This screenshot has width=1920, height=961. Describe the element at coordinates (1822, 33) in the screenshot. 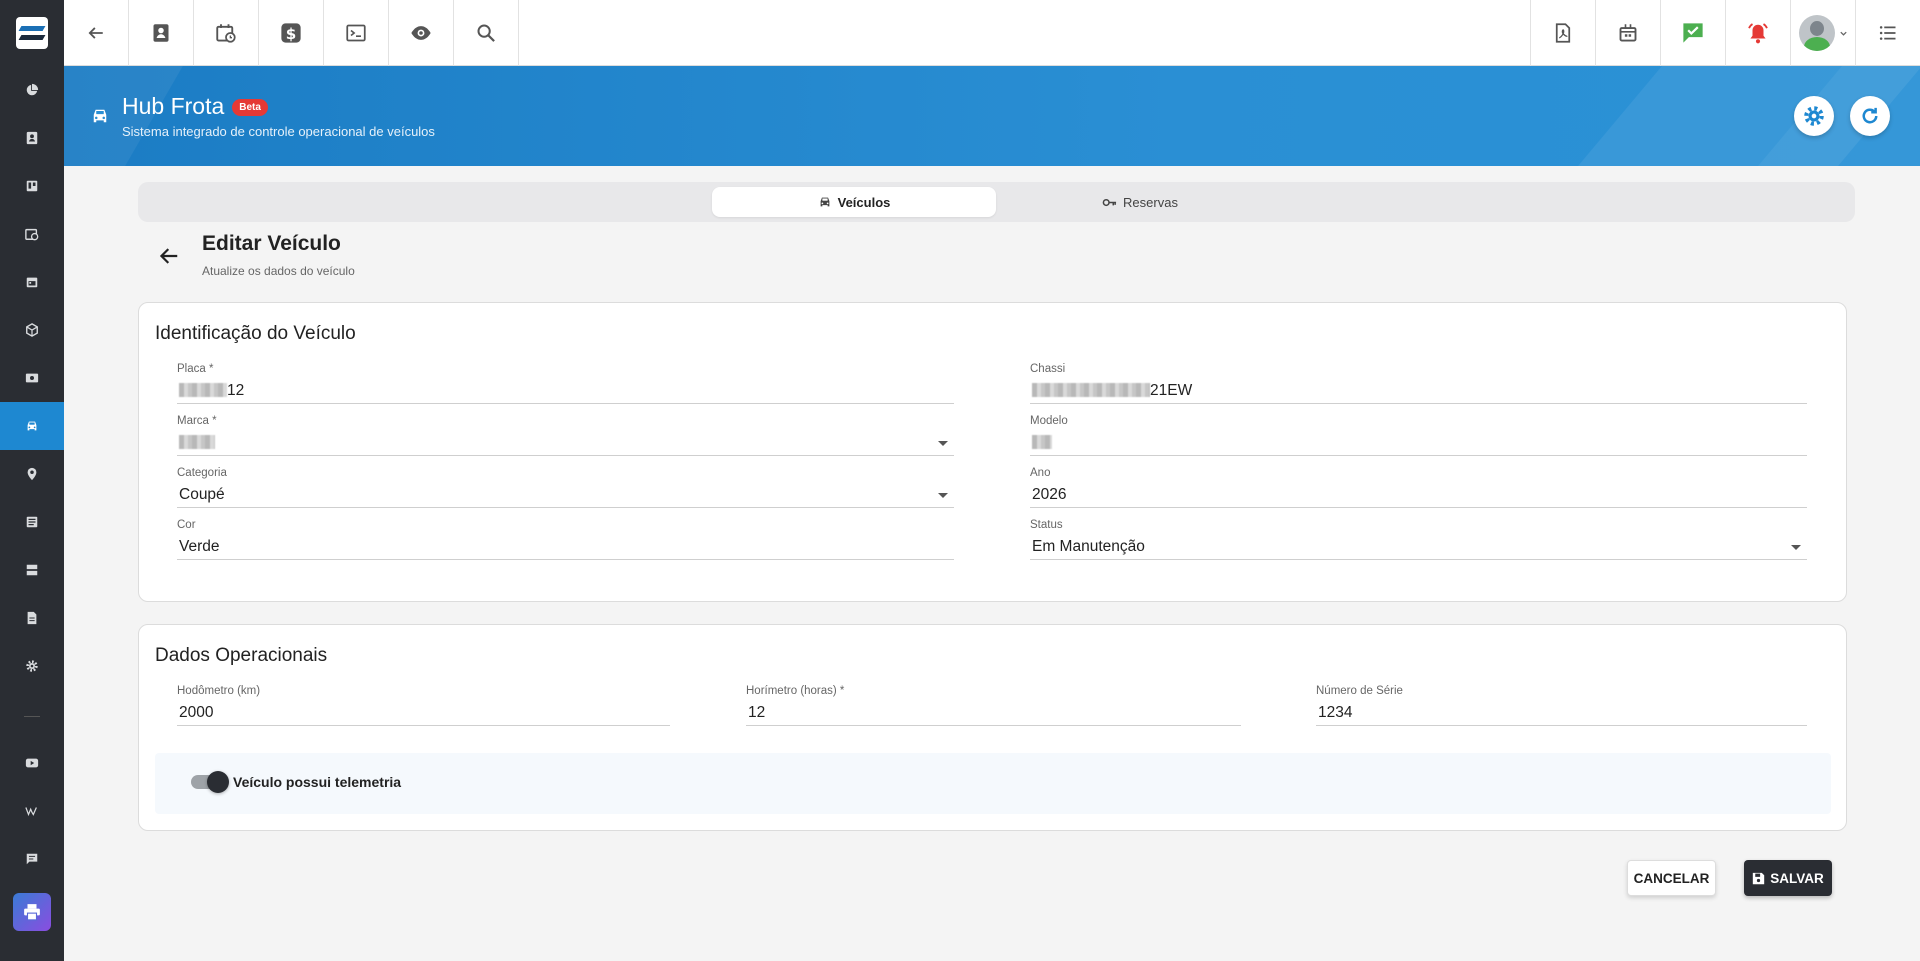

I see `user-menu-button` at that location.